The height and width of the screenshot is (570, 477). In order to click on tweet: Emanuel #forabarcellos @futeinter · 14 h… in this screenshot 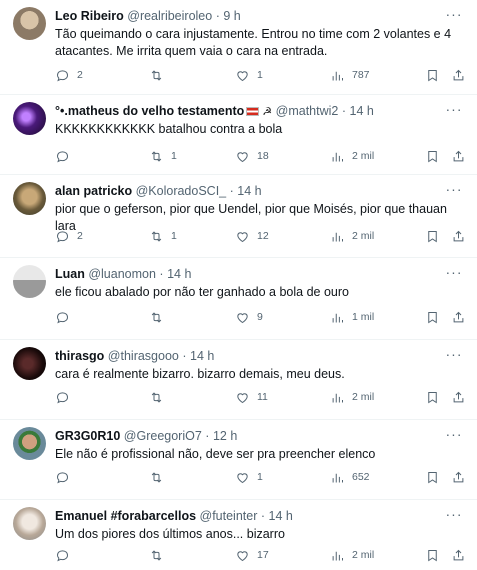, I will do `click(238, 535)`.